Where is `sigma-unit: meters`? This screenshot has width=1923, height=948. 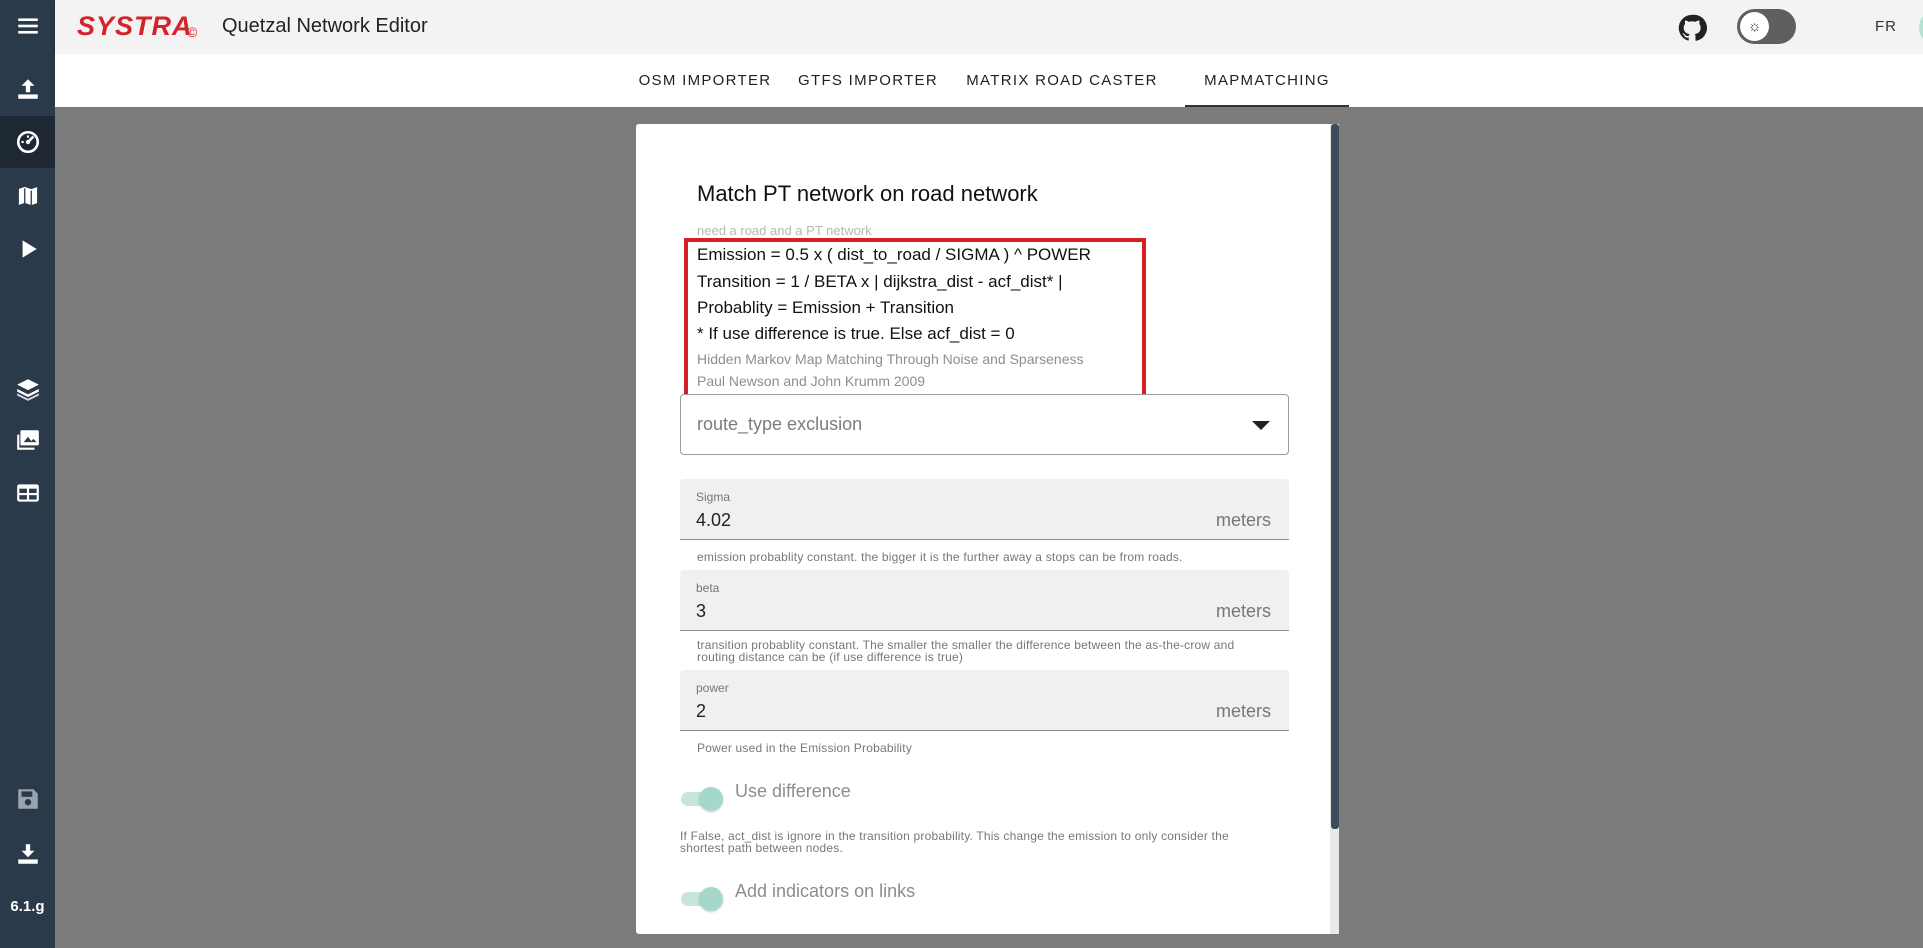 sigma-unit: meters is located at coordinates (1243, 520).